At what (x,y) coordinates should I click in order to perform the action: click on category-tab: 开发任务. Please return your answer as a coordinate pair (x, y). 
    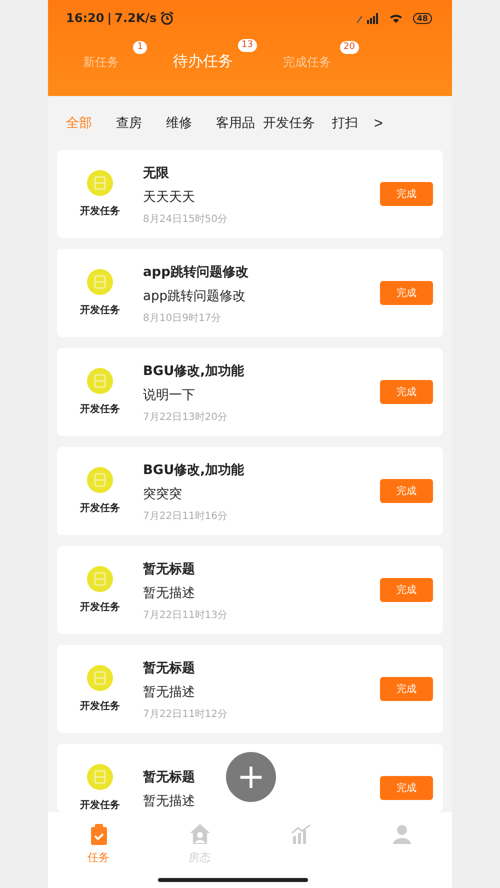
    Looking at the image, I should click on (289, 123).